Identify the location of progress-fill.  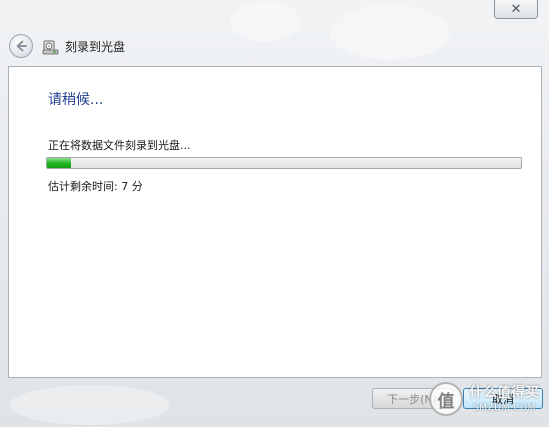
(59, 163).